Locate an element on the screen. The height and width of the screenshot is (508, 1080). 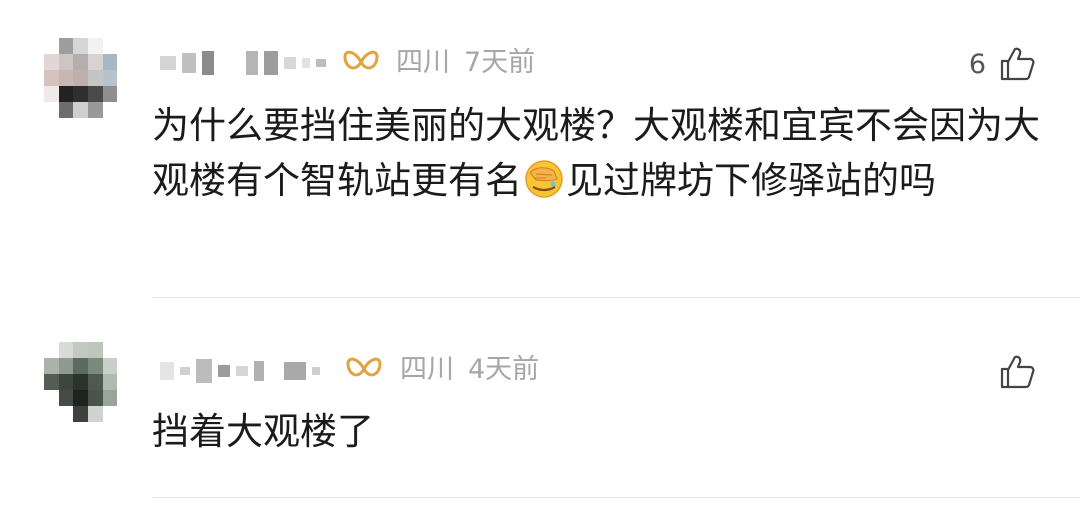
facepalm-emoji-icon is located at coordinates (544, 179).